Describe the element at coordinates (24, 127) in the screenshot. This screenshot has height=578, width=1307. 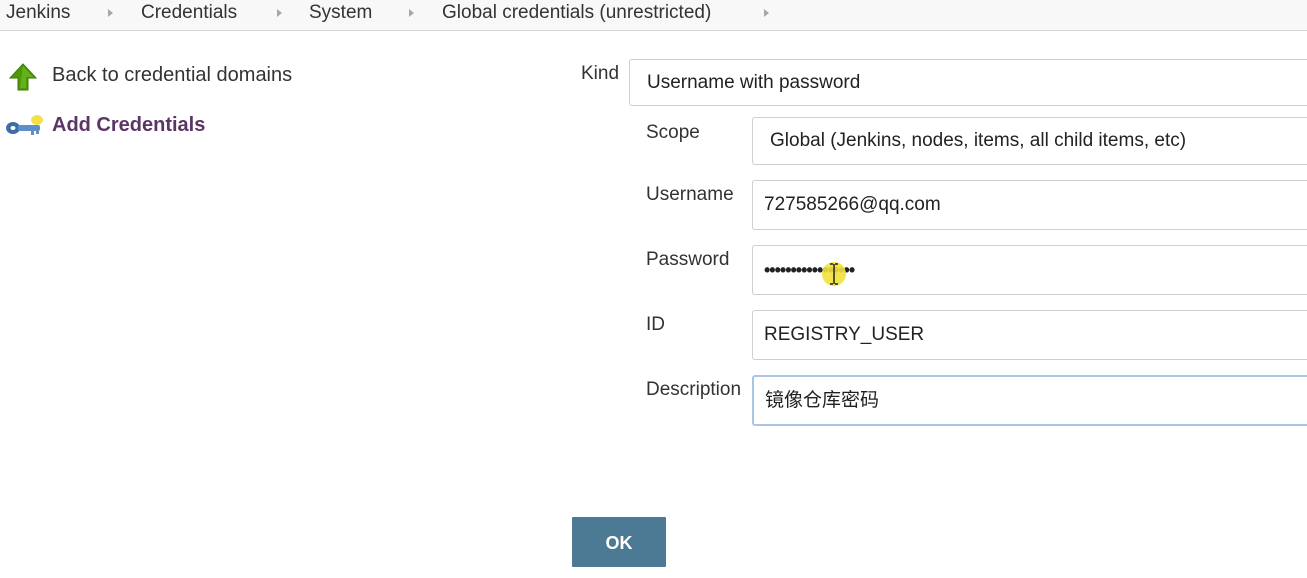
I see `key-icon` at that location.